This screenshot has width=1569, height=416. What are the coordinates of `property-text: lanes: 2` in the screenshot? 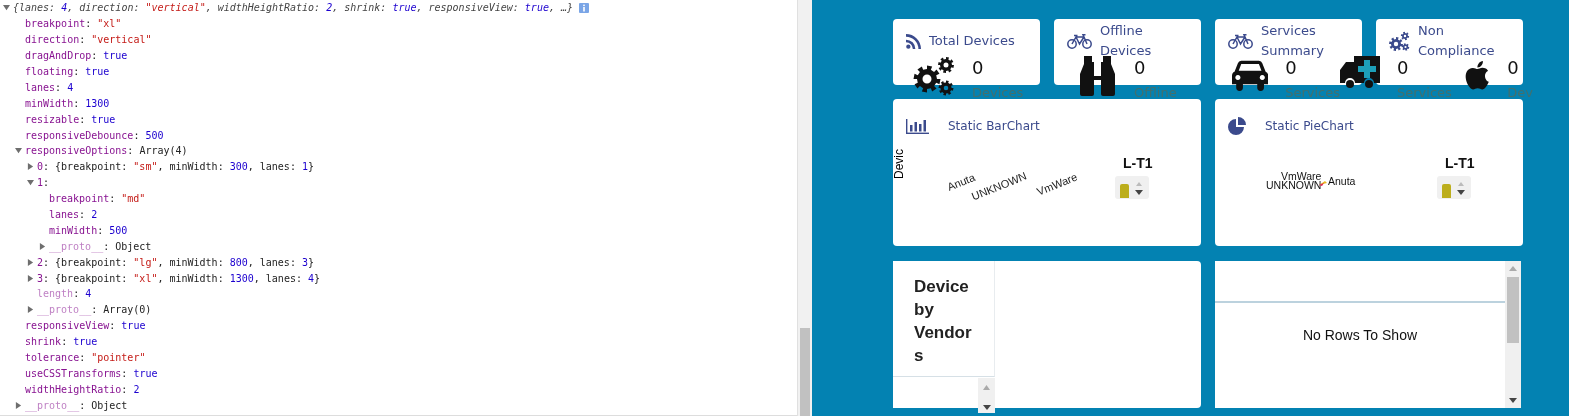 It's located at (73, 214).